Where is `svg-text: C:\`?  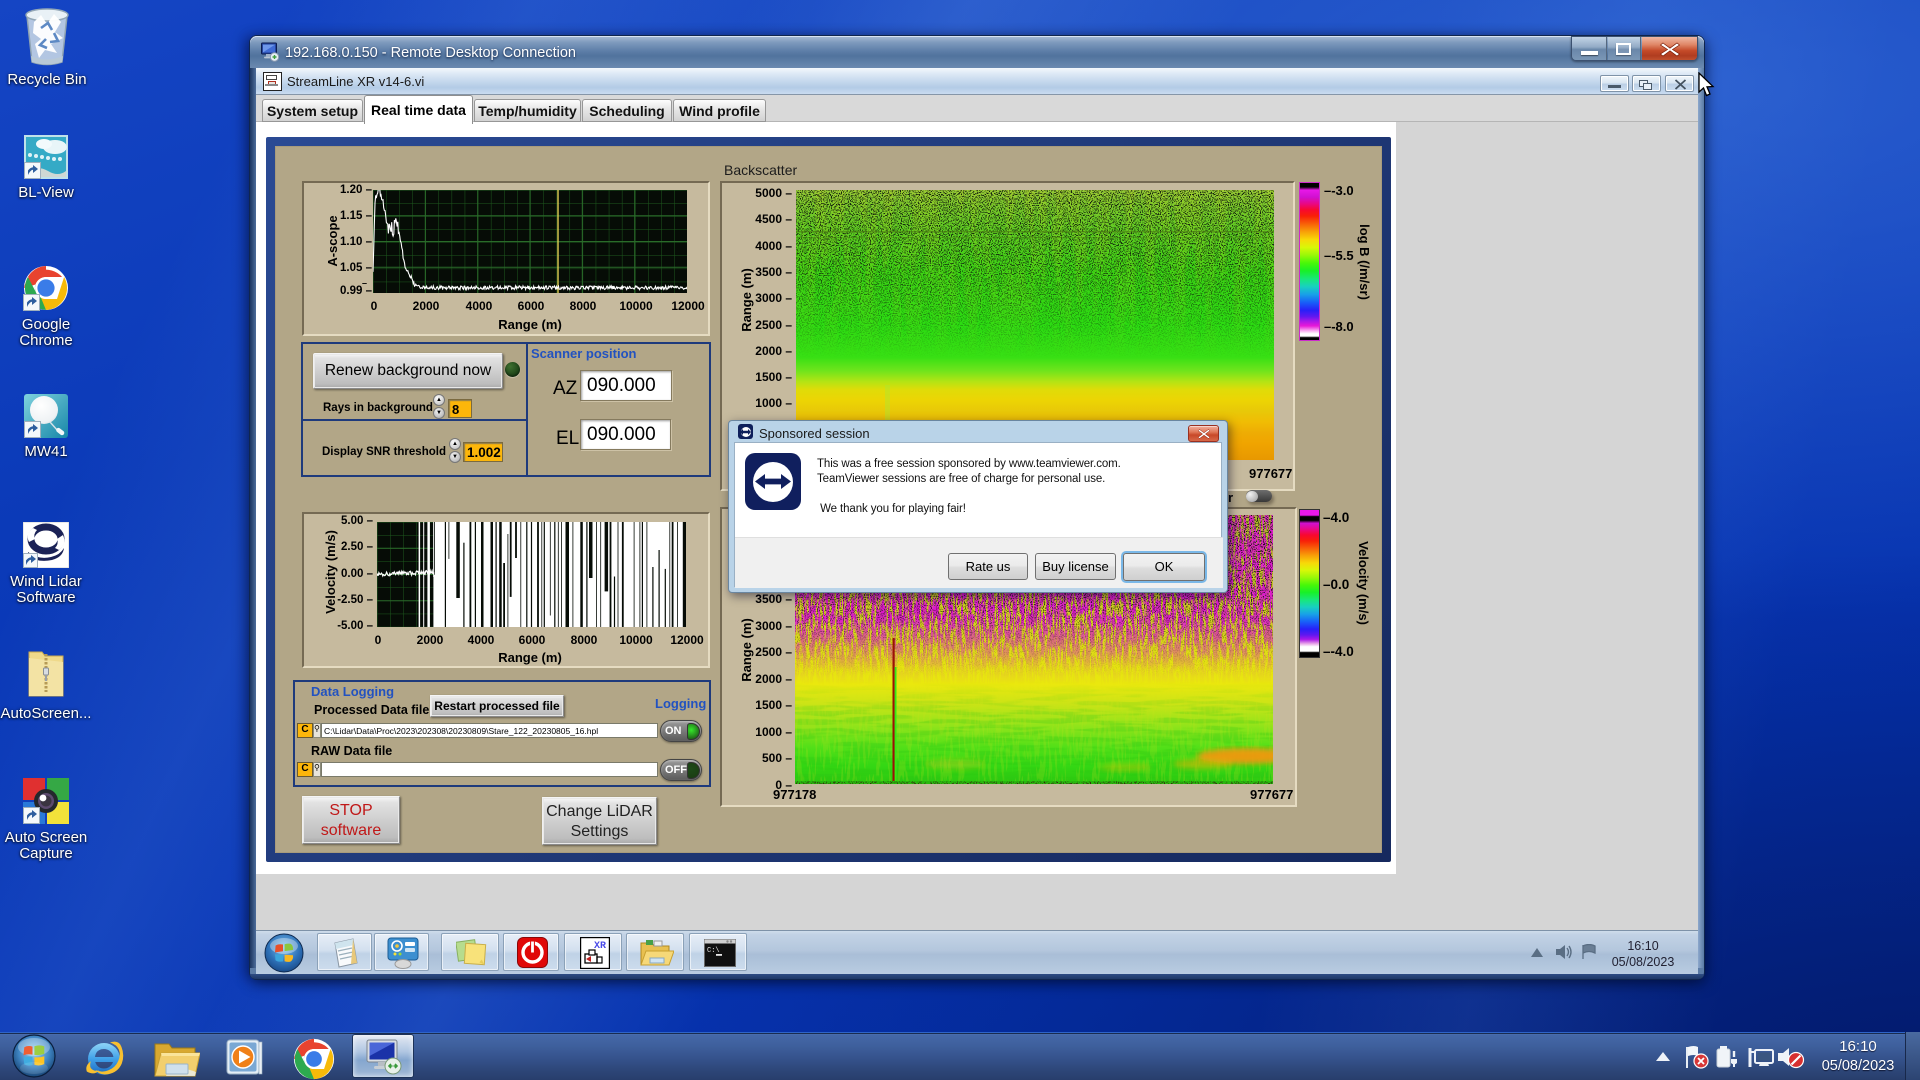 svg-text: C:\ is located at coordinates (713, 951).